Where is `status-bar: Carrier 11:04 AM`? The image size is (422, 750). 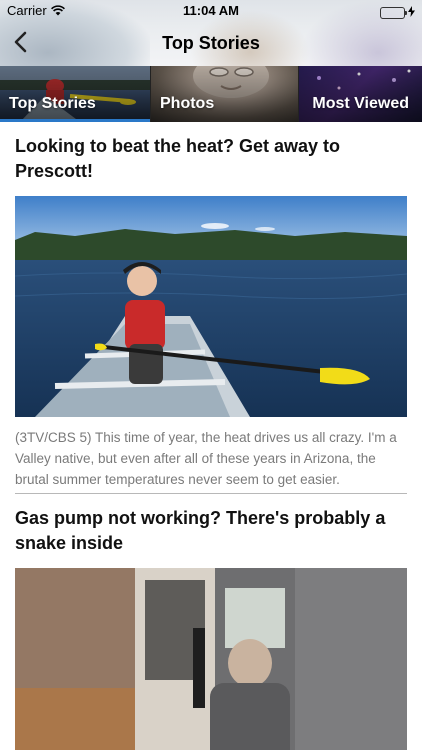
status-bar: Carrier 11:04 AM is located at coordinates (211, 11).